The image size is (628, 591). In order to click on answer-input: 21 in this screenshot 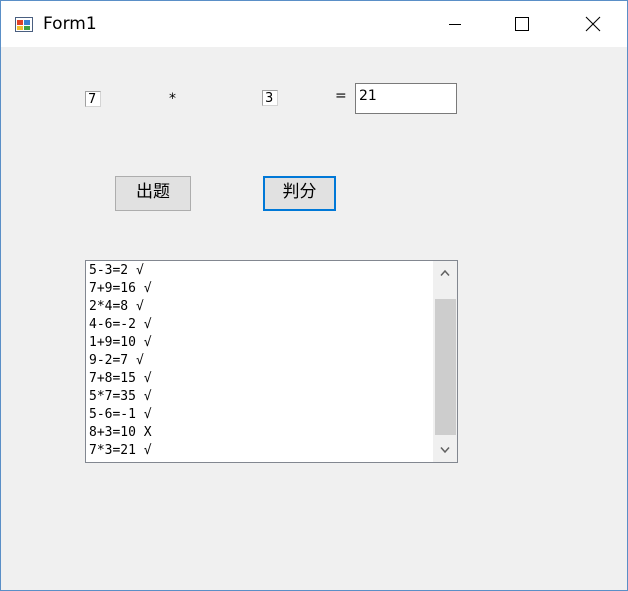, I will do `click(406, 98)`.